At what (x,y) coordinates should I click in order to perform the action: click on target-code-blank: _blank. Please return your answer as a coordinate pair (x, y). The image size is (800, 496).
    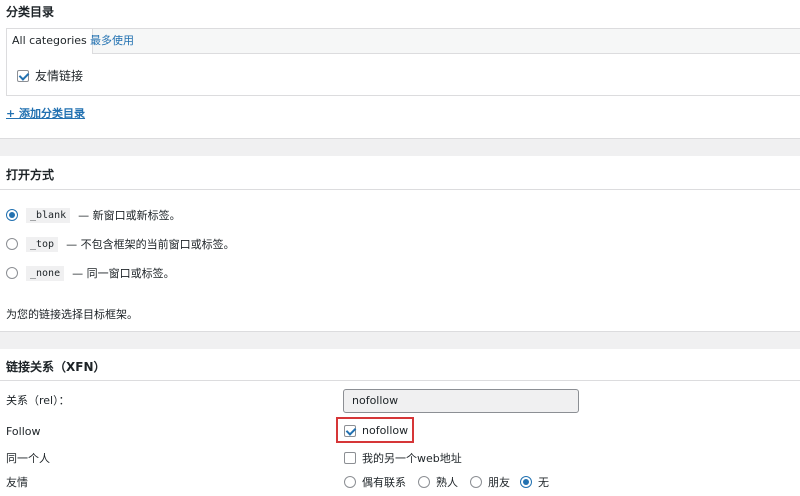
    Looking at the image, I should click on (48, 215).